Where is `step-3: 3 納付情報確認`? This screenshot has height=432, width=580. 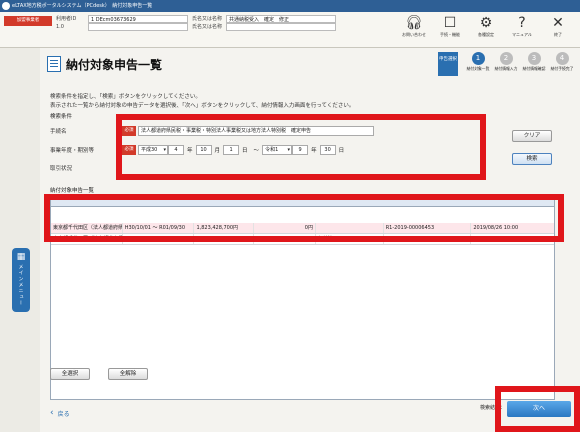
step-3: 3 納付情報確認 is located at coordinates (534, 61).